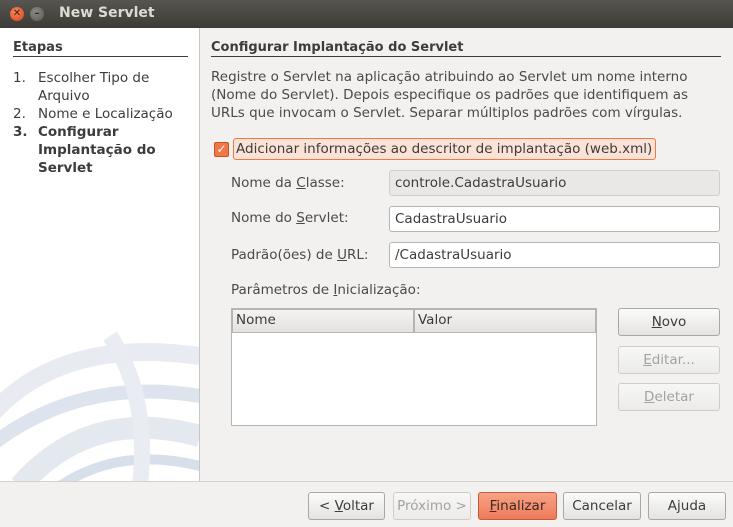 This screenshot has height=527, width=733. I want to click on url-pattern-label: Padrão(ões) de URL:, so click(300, 255).